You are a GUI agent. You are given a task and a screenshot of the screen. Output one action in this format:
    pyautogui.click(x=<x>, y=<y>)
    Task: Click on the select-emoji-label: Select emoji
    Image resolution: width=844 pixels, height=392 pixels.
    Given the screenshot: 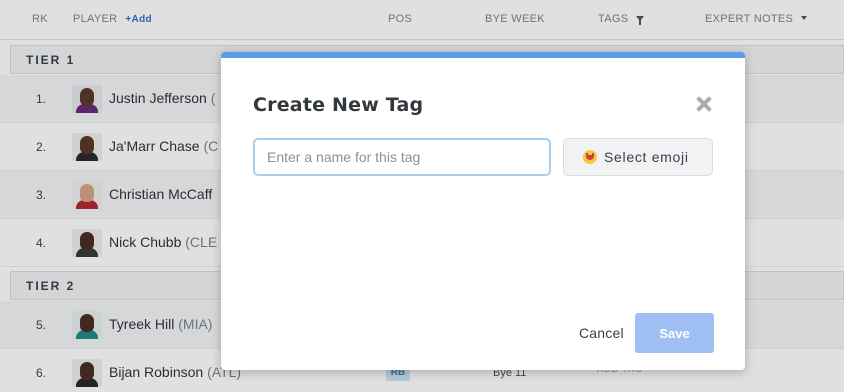 What is the action you would take?
    pyautogui.click(x=646, y=157)
    